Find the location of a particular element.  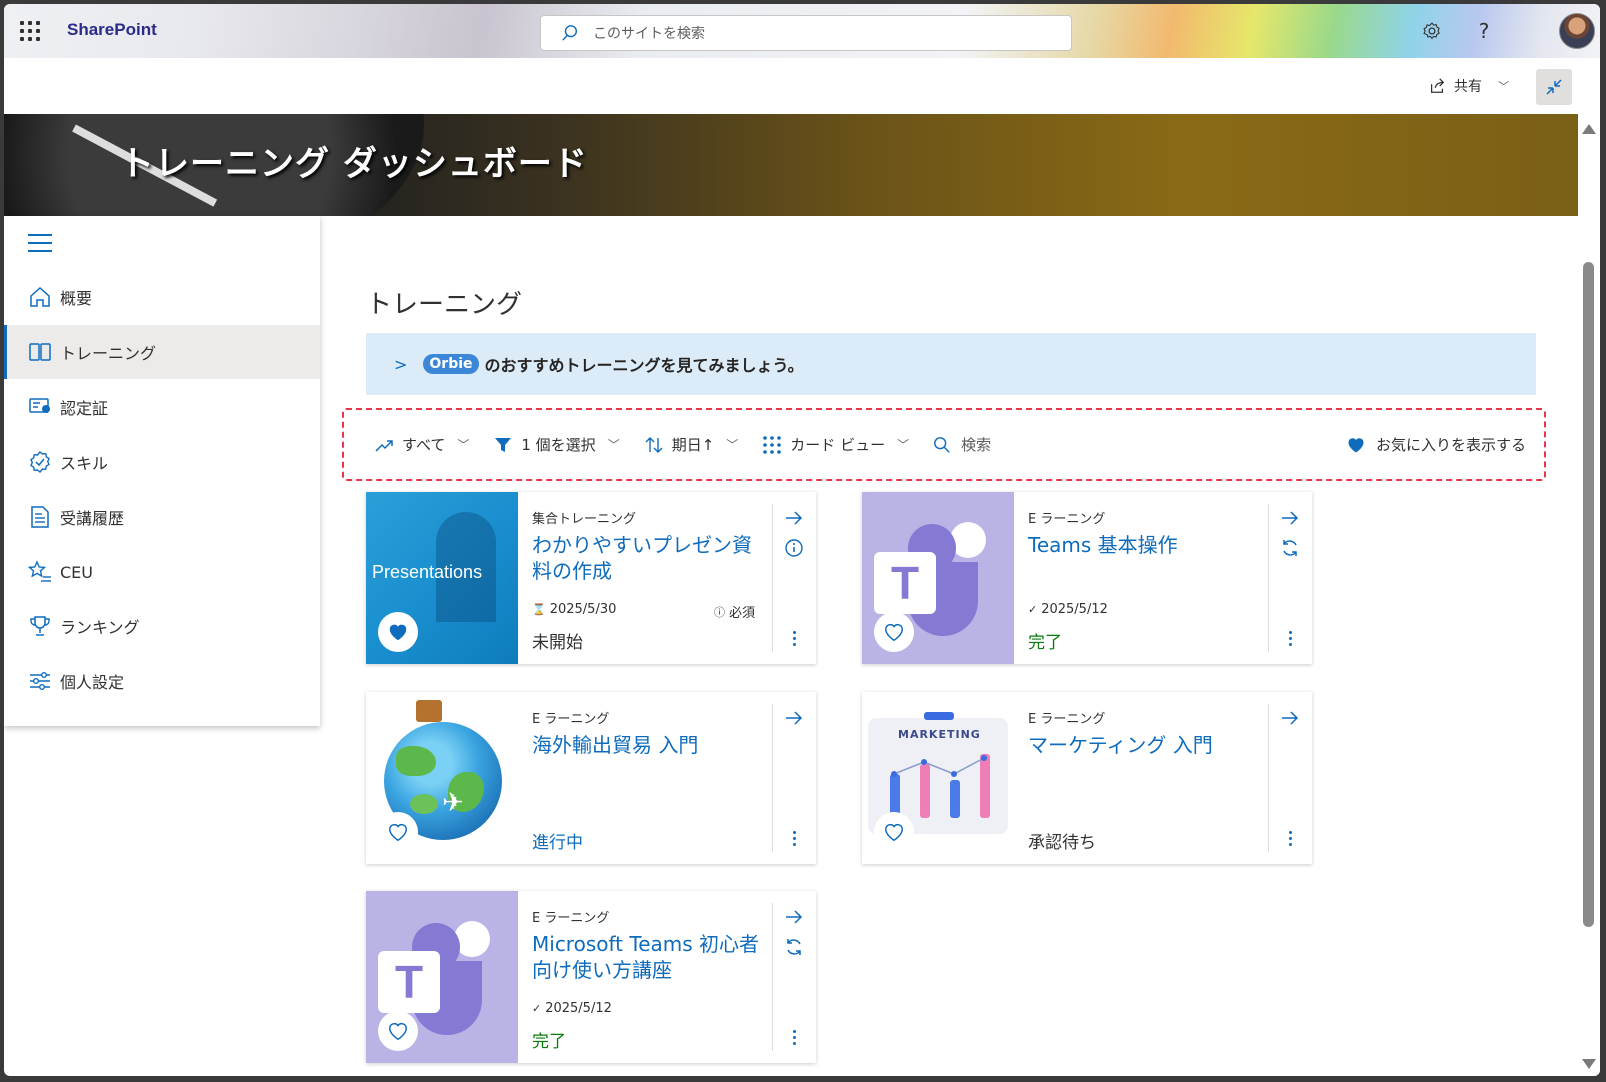

training-card: ✈ E ラーニング 海外輸出貿易 入門 進行中 is located at coordinates (591, 778).